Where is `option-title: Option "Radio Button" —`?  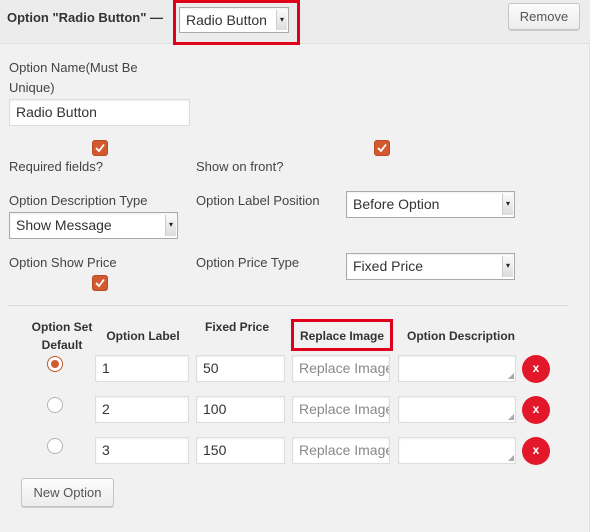
option-title: Option "Radio Button" — is located at coordinates (85, 17).